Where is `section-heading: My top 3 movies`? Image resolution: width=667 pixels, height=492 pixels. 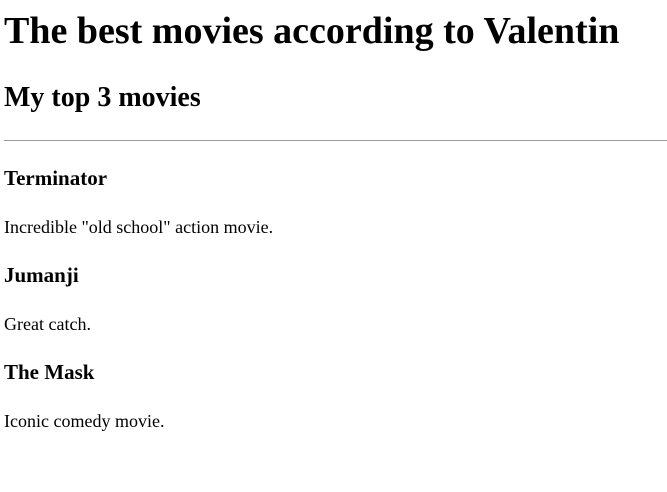
section-heading: My top 3 movies is located at coordinates (102, 97).